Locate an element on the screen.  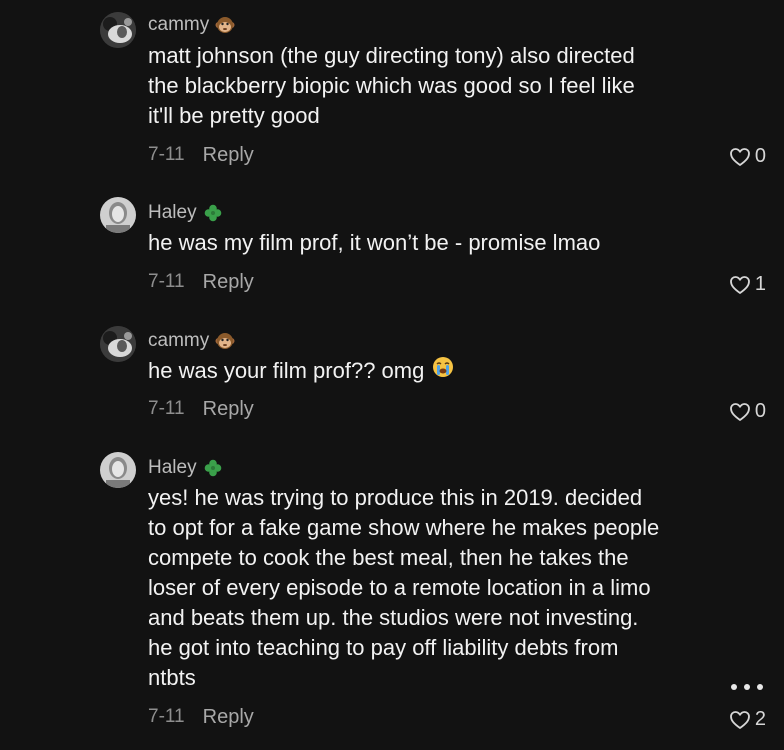
like-button: 2 is located at coordinates (747, 719).